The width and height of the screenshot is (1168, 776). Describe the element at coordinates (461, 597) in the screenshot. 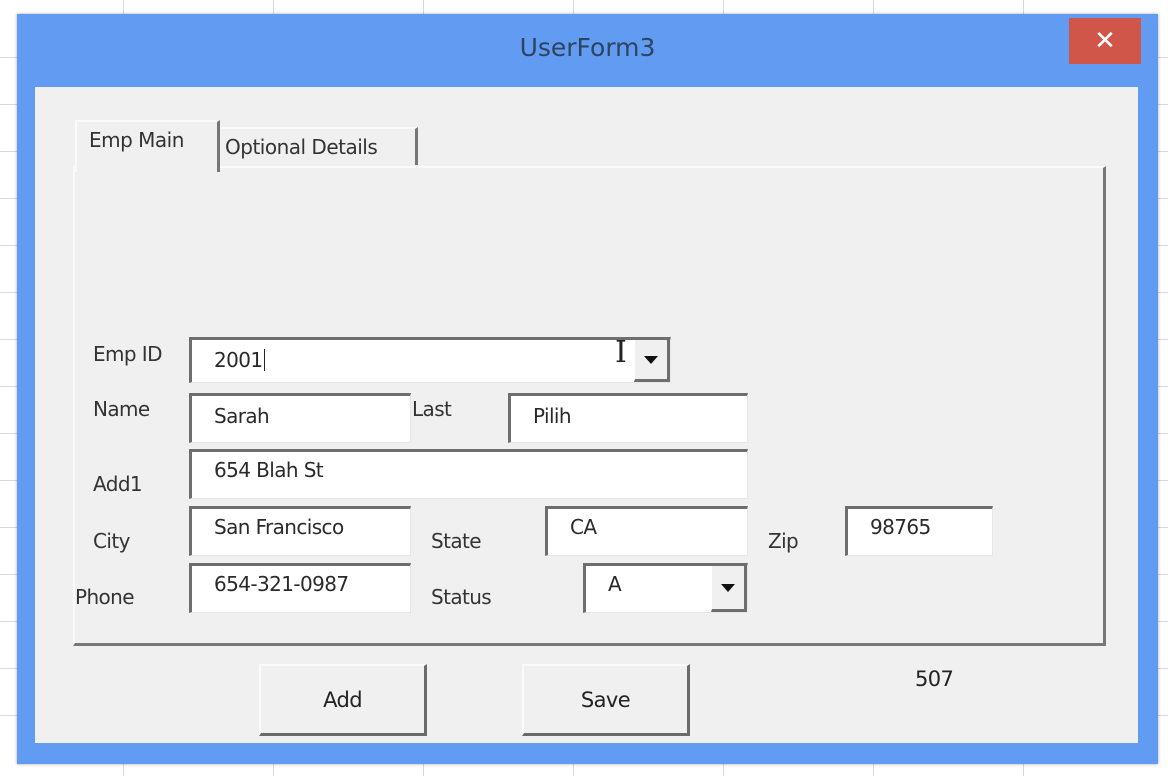

I see `status-label: Status` at that location.